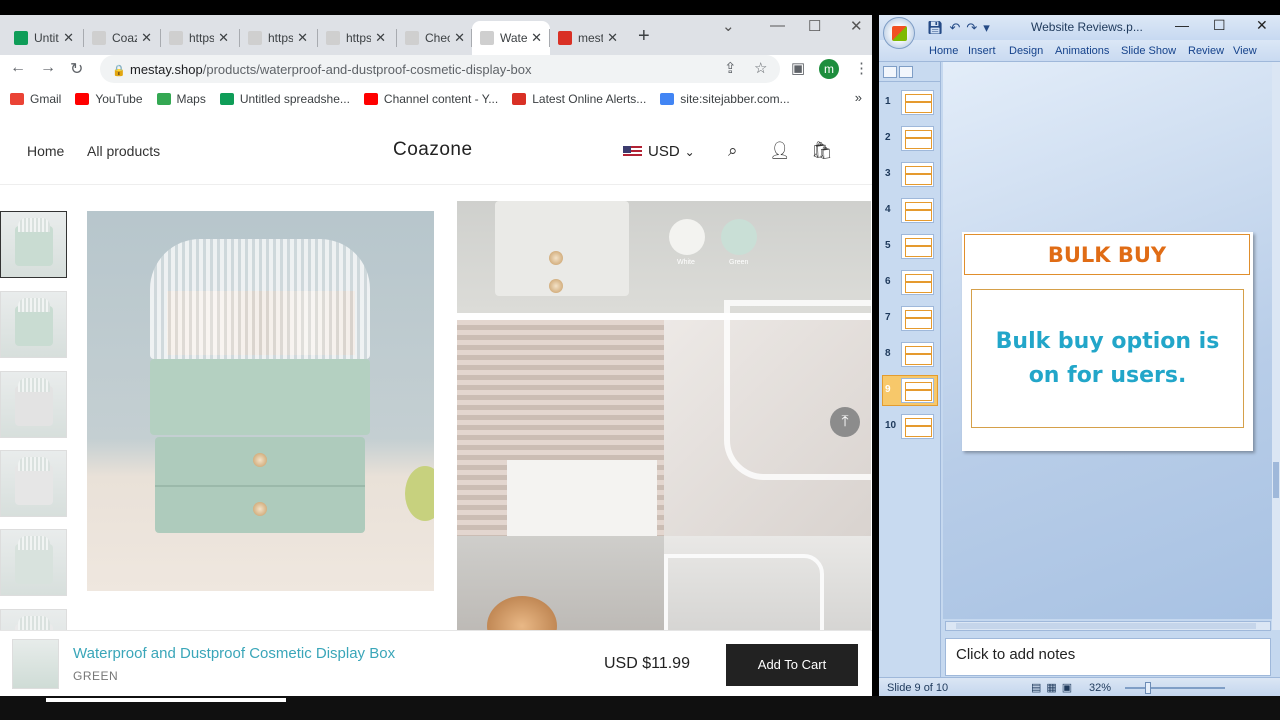 The image size is (1280, 720). Describe the element at coordinates (982, 51) in the screenshot. I see `ribbon-tab-insert: Insert` at that location.